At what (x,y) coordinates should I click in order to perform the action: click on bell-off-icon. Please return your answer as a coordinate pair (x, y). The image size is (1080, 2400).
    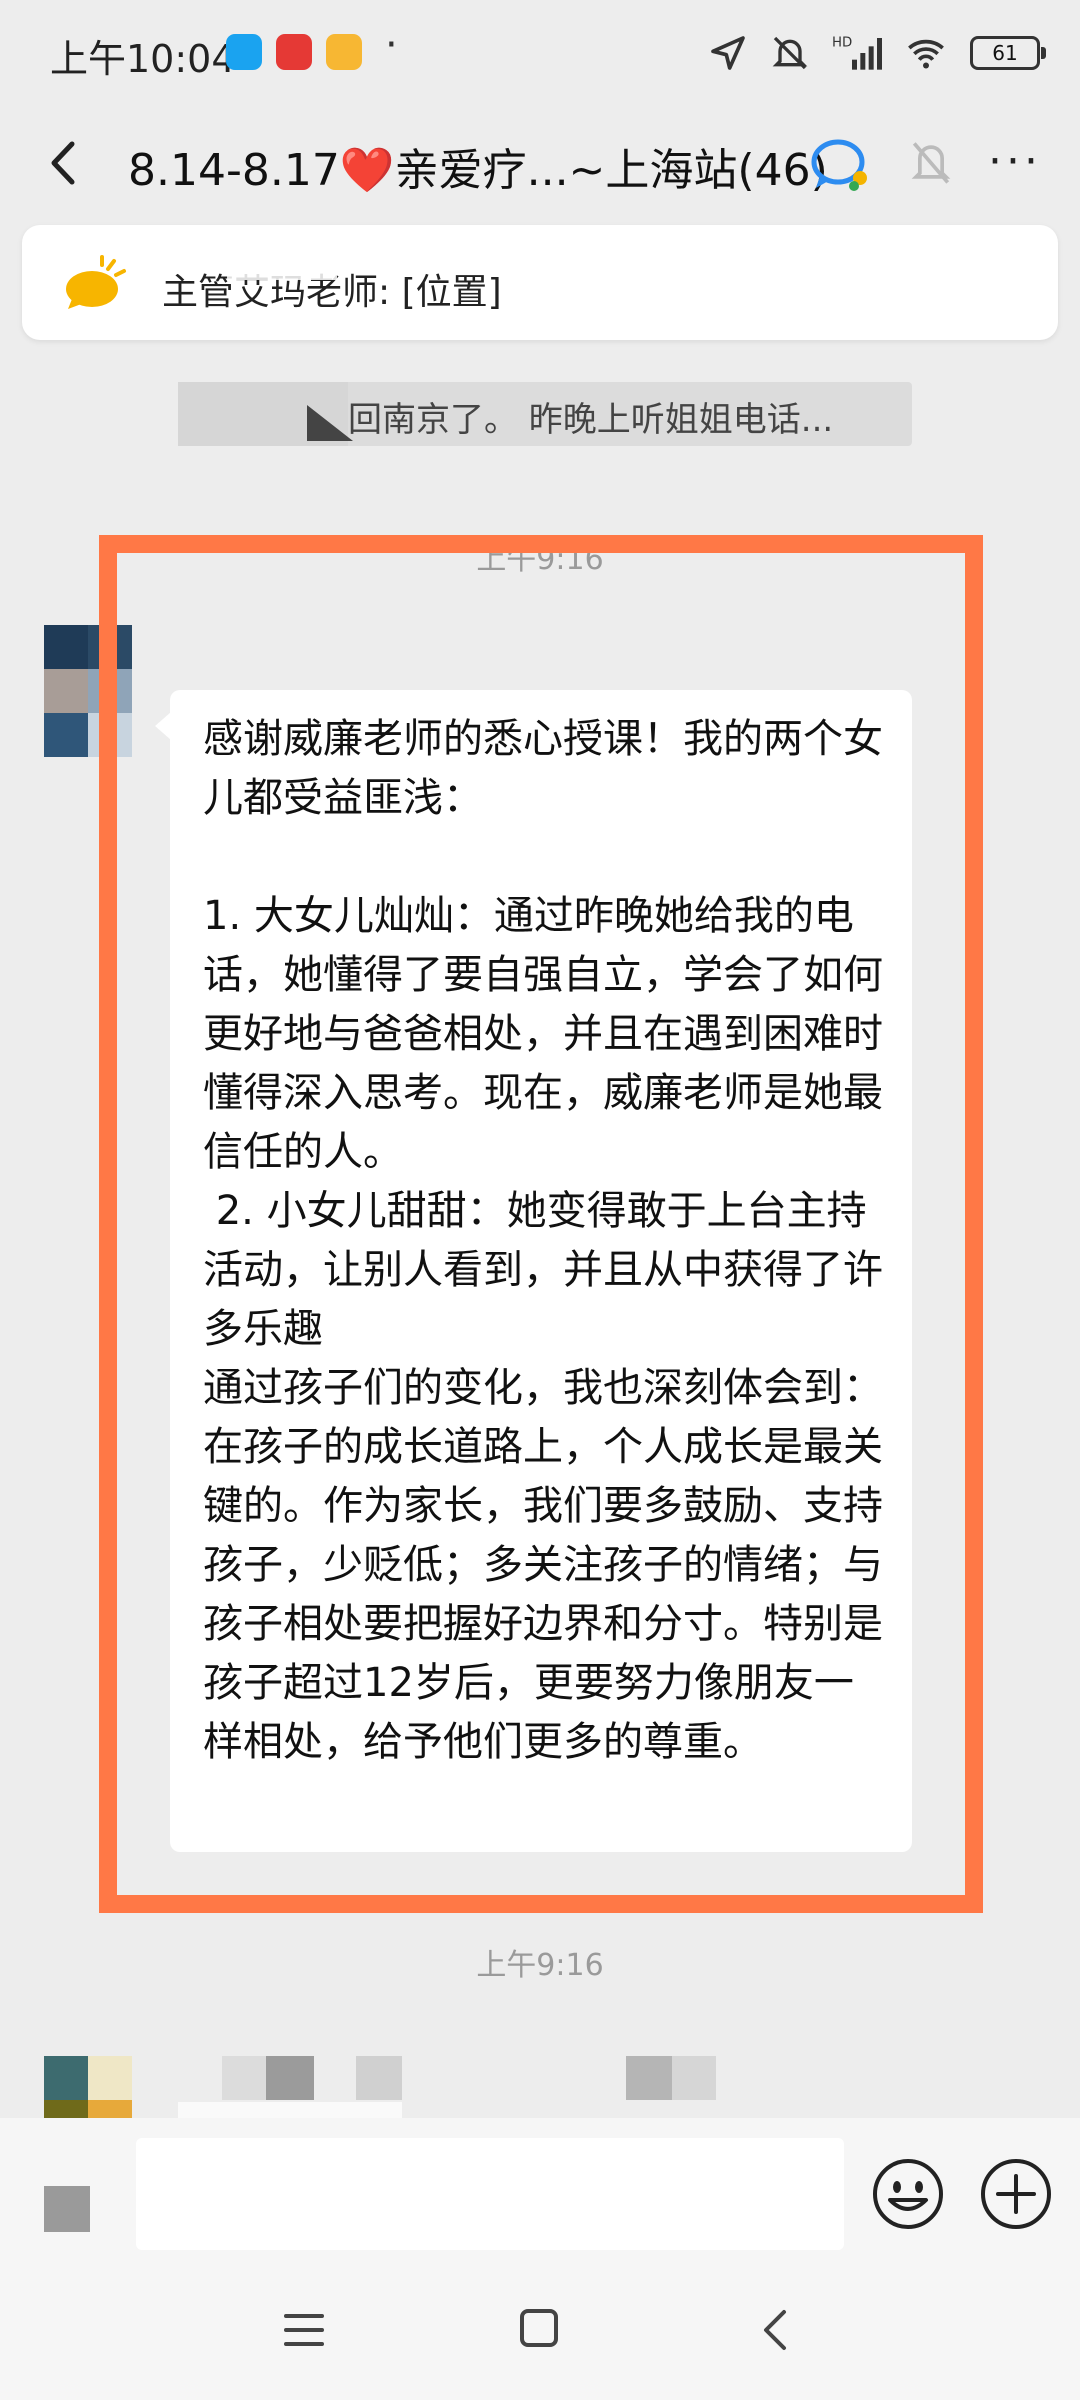
    Looking at the image, I should click on (931, 163).